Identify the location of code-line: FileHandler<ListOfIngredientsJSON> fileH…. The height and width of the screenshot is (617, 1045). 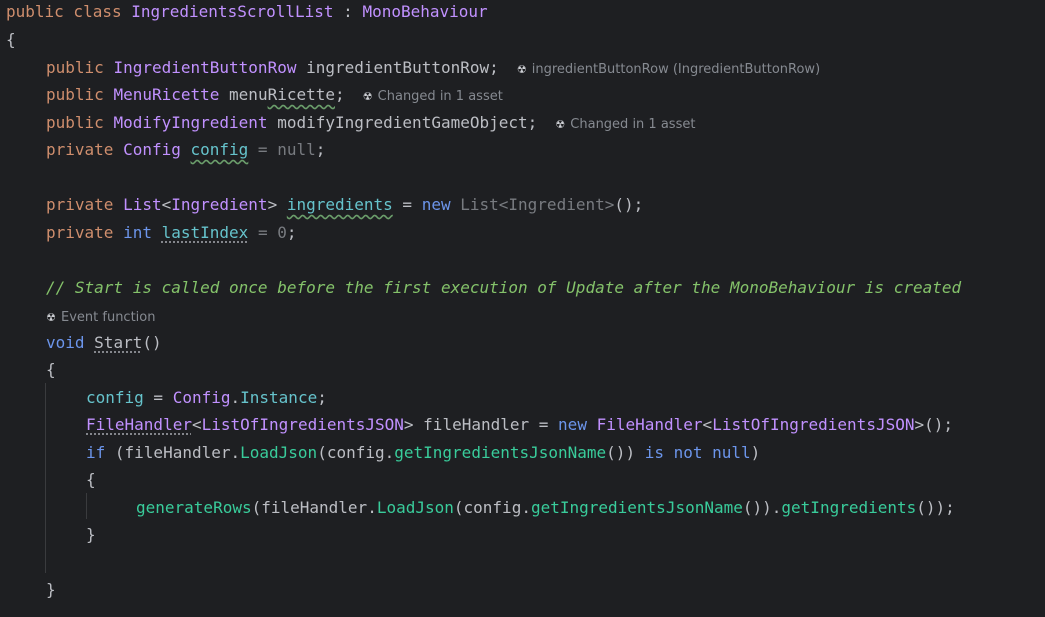
(520, 424).